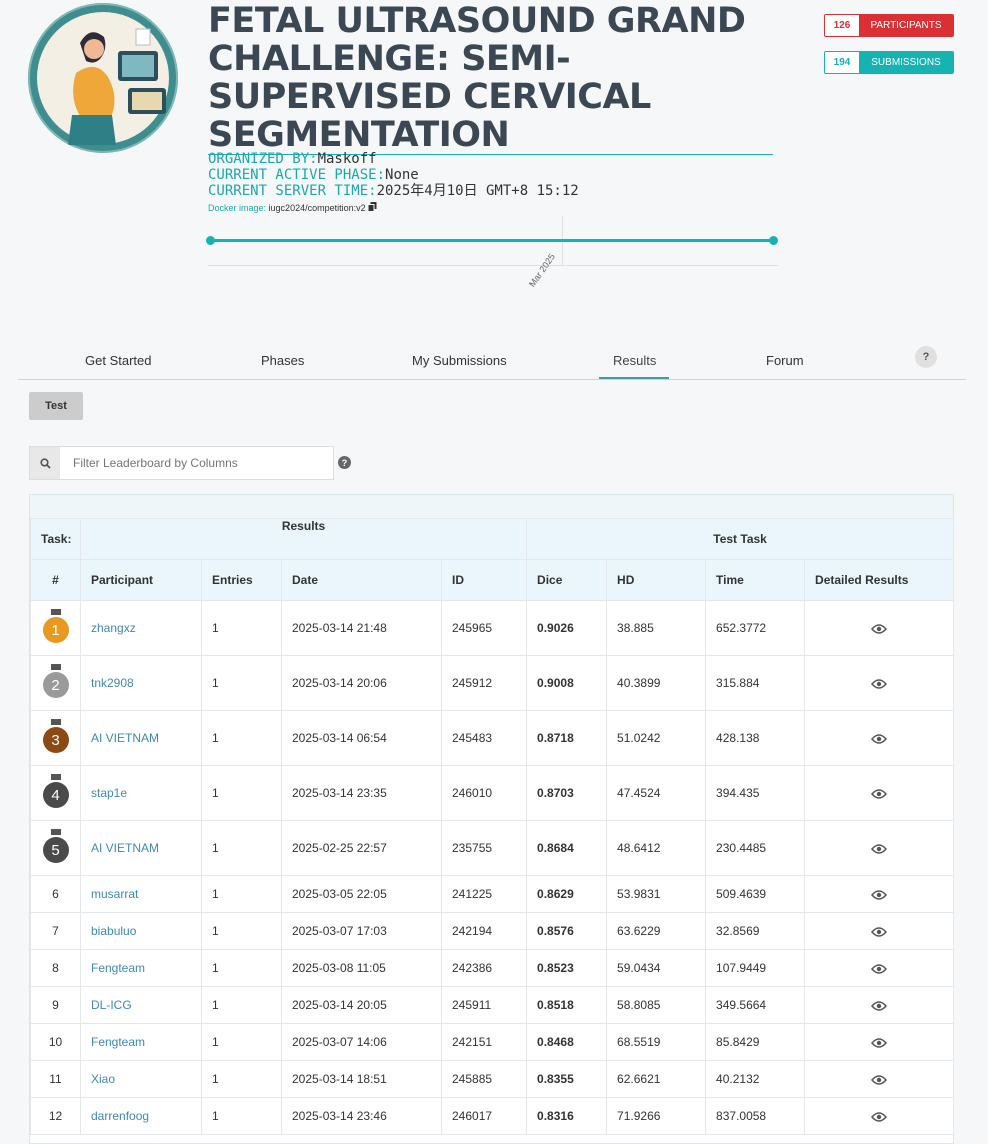 This screenshot has width=988, height=1144. I want to click on participant-link: musarrat, so click(114, 894).